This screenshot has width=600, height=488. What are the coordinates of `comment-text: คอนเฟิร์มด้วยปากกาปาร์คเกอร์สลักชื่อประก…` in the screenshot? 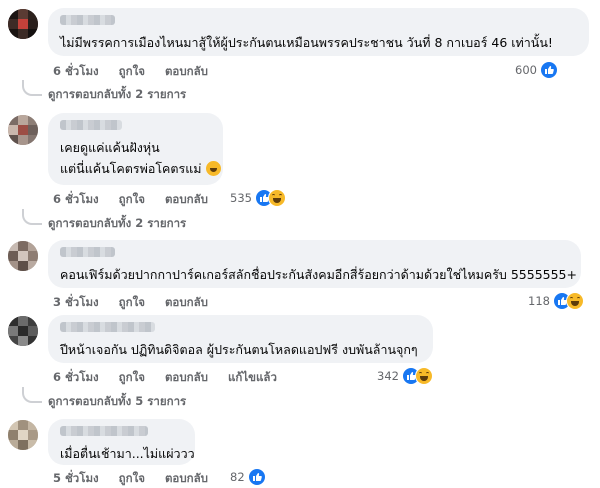 It's located at (318, 274).